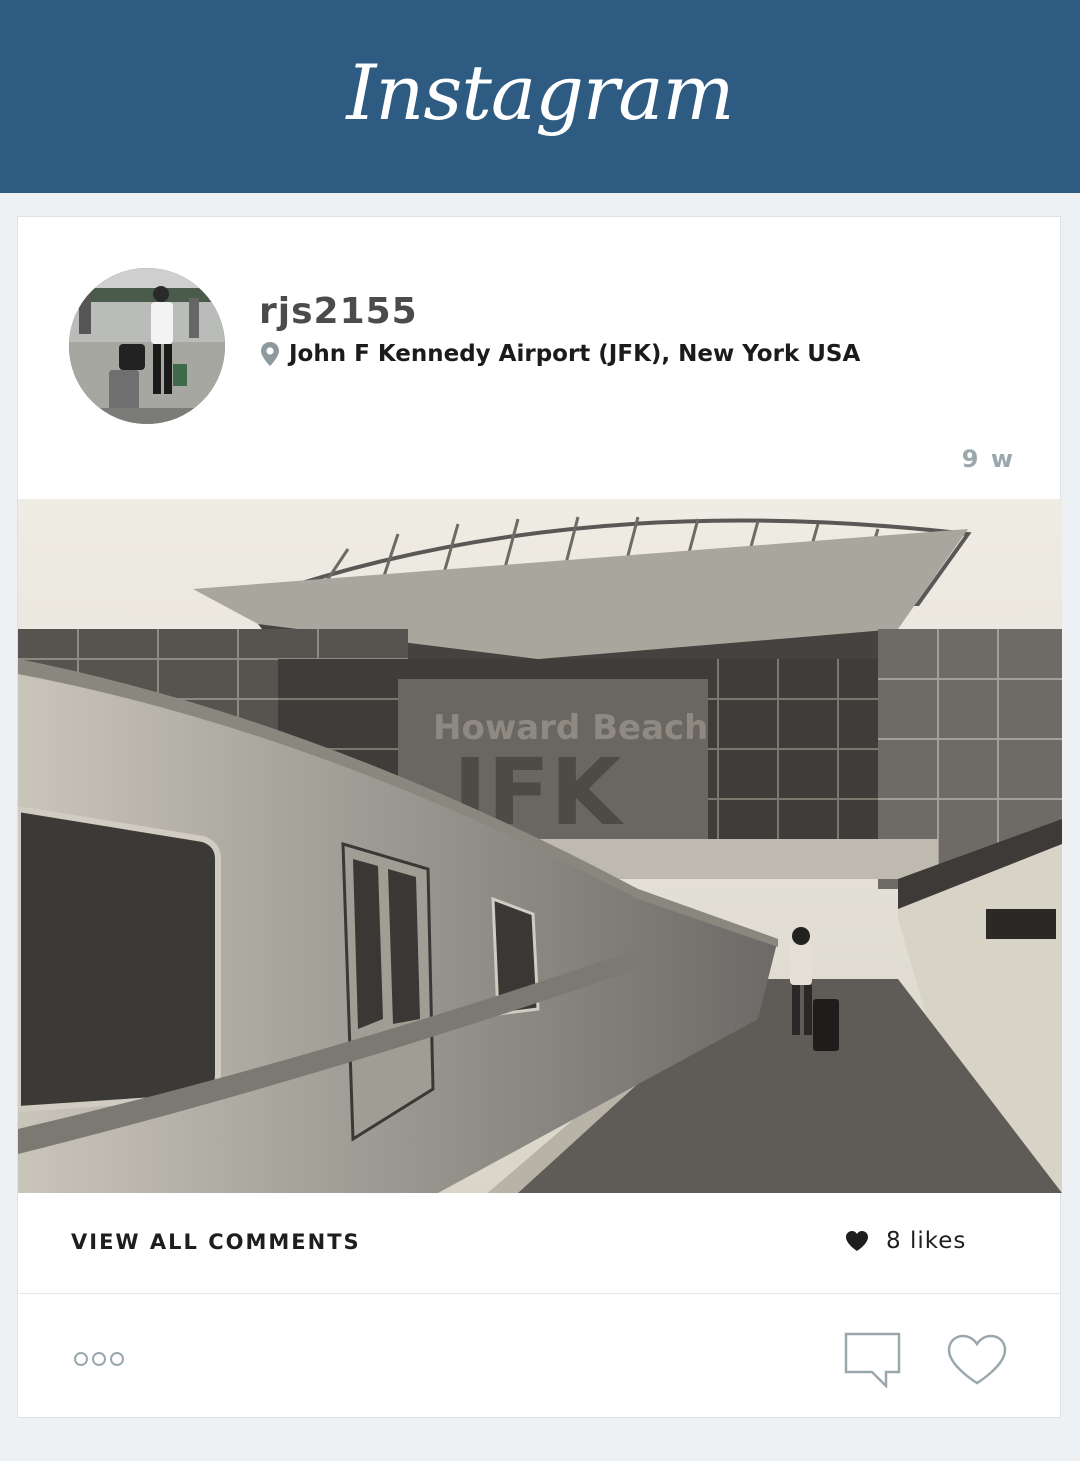  Describe the element at coordinates (99, 1359) in the screenshot. I see `more-dots-icon` at that location.